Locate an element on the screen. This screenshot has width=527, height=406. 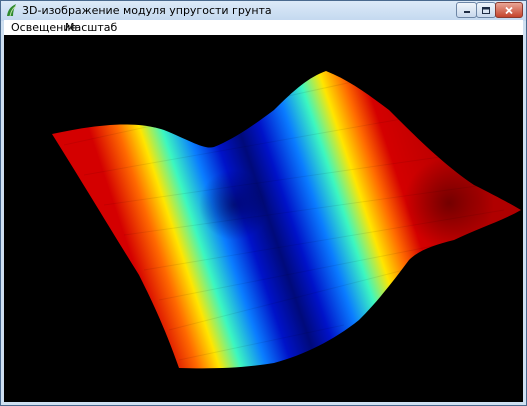
menu-bar: Освещение Масштаб is located at coordinates (263, 27).